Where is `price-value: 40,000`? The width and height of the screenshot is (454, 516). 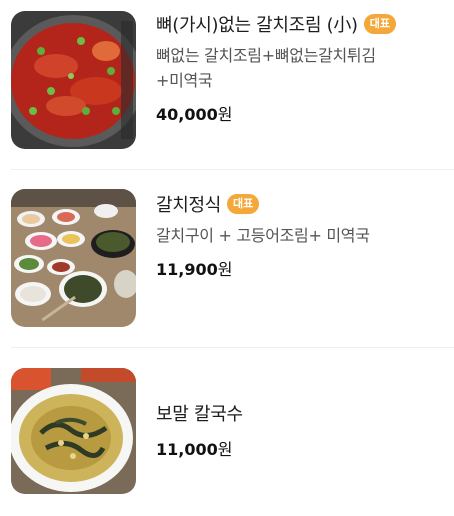
price-value: 40,000 is located at coordinates (187, 114).